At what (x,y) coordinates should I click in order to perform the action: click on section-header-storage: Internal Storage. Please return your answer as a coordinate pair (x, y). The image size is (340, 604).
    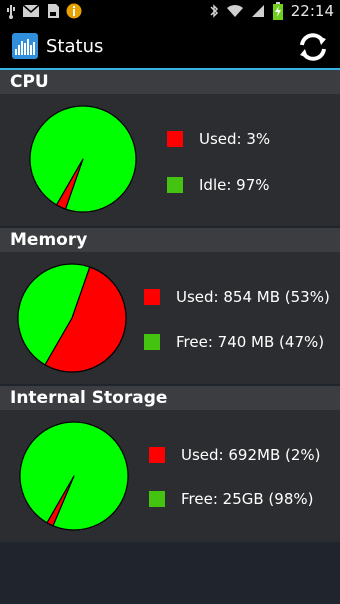
    Looking at the image, I should click on (170, 398).